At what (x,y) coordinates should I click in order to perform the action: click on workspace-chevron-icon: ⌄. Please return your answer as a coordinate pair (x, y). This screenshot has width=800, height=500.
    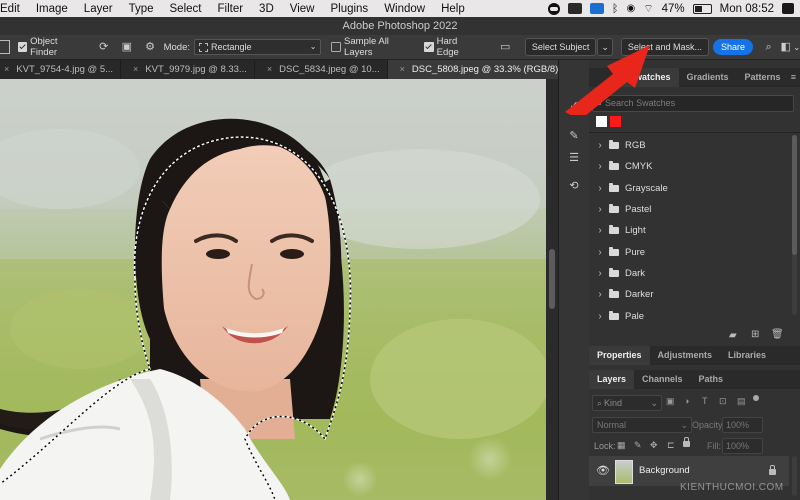
    Looking at the image, I should click on (796, 47).